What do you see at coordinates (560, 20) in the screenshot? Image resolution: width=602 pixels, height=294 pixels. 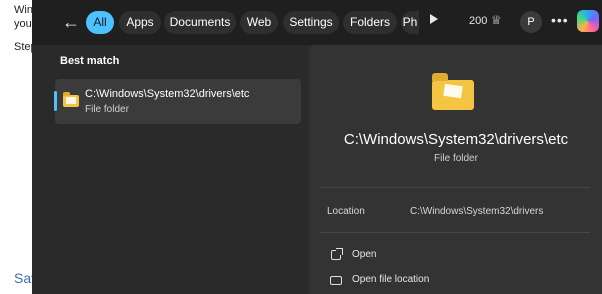 I see `more-icon: •••` at bounding box center [560, 20].